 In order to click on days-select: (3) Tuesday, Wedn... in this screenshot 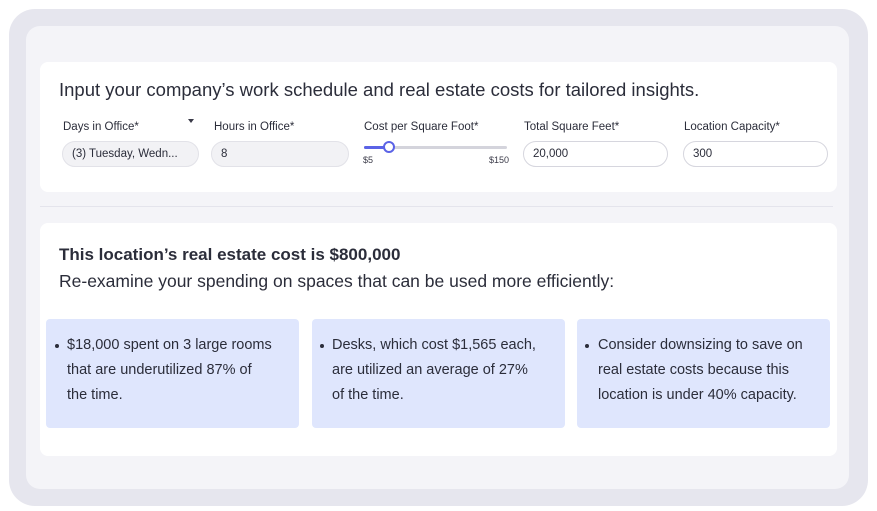, I will do `click(130, 154)`.